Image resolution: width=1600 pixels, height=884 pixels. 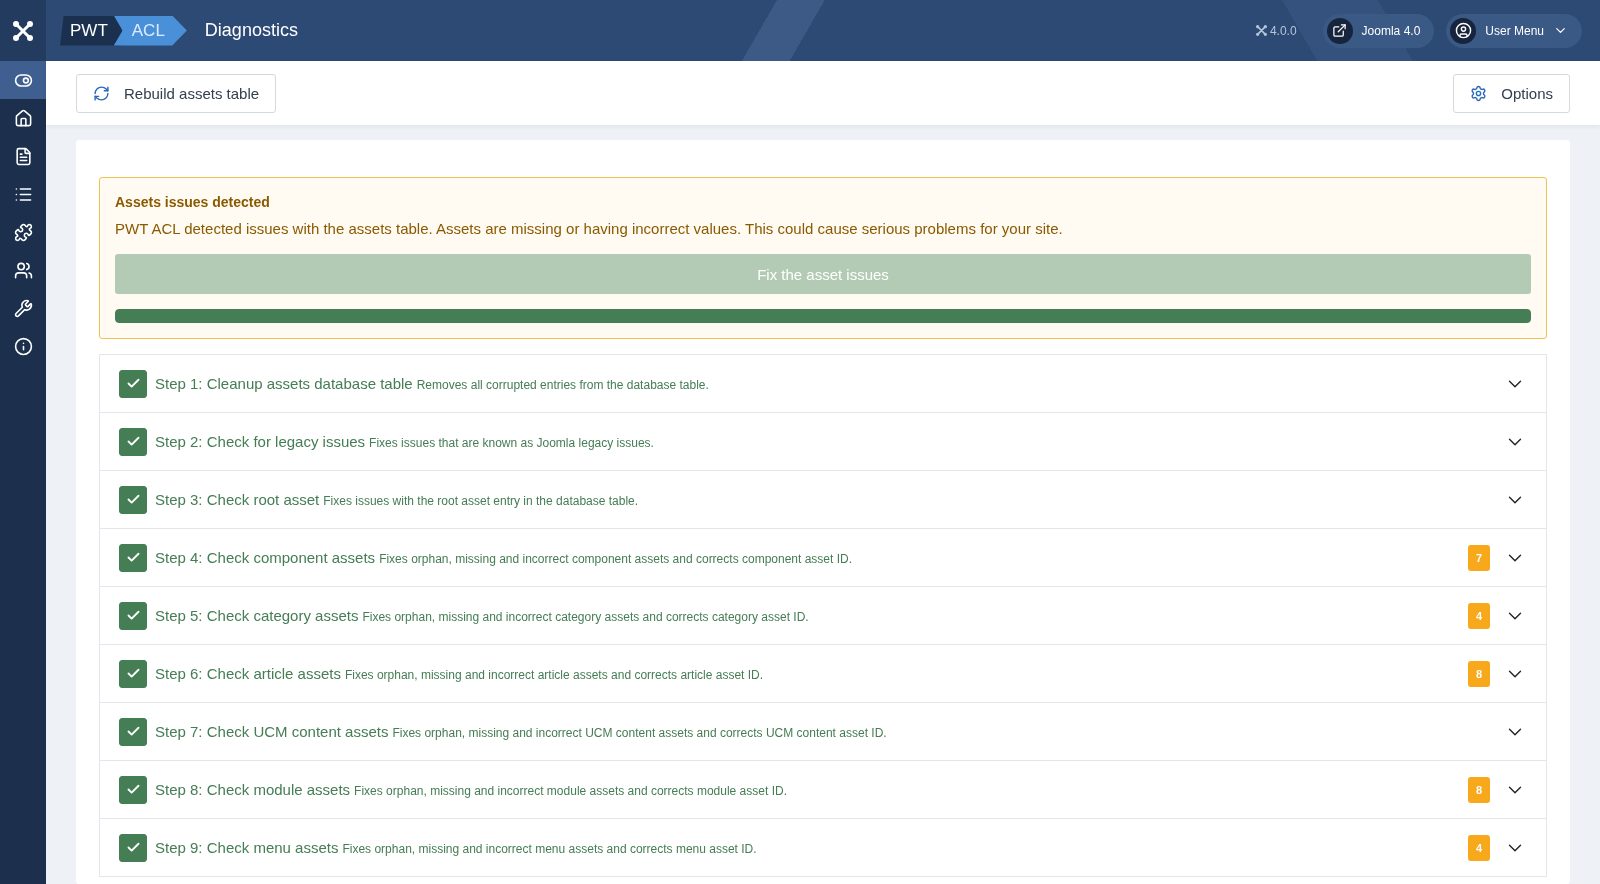 What do you see at coordinates (456, 847) in the screenshot?
I see `step-text: Step 9: Check menu assets Fixes orphan, missing and incorrect menu assets and corrects menu asset ID.` at bounding box center [456, 847].